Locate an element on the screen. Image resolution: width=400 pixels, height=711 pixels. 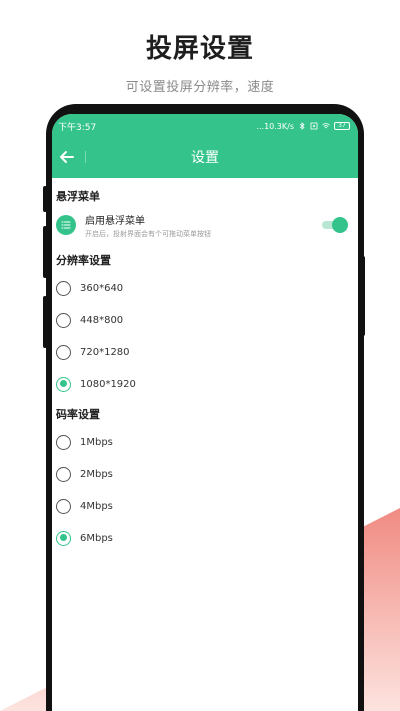
network-speed: ...10.3K/s is located at coordinates (275, 126).